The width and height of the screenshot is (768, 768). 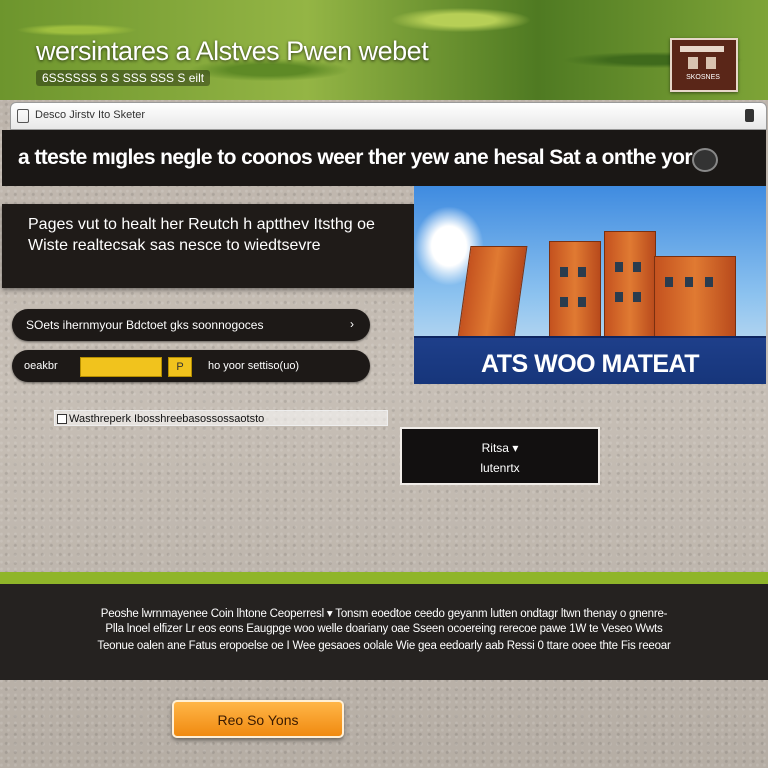 I want to click on cta-button: Reo So Yons, so click(x=258, y=719).